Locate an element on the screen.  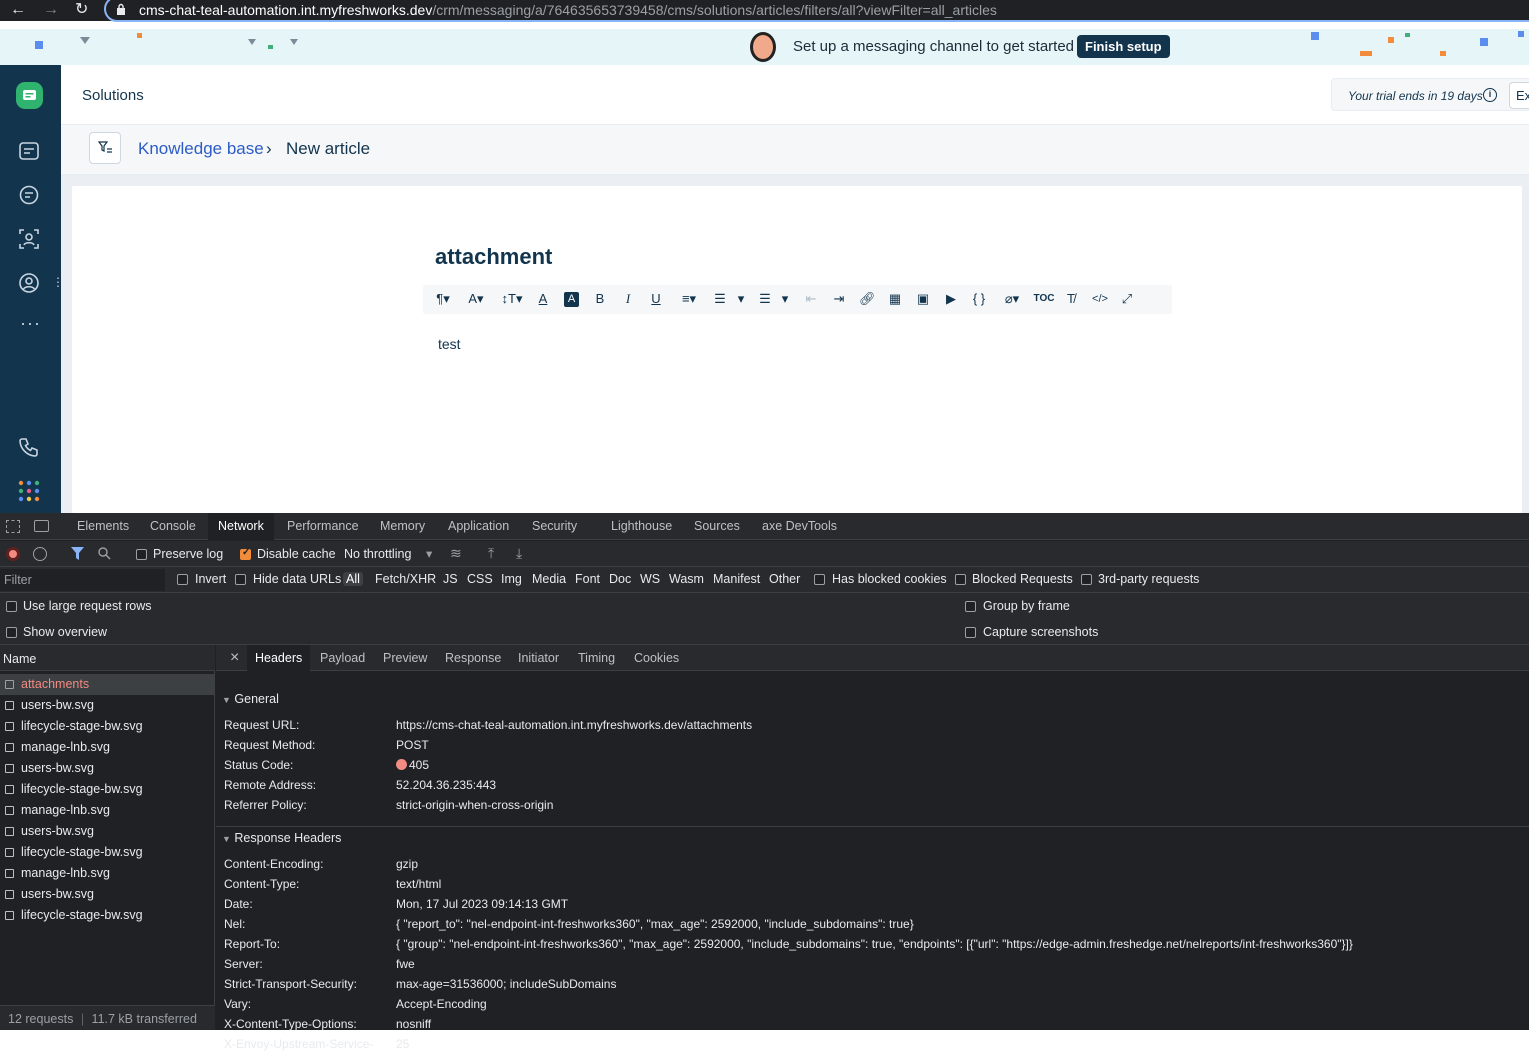
filter-icon is located at coordinates (77, 553).